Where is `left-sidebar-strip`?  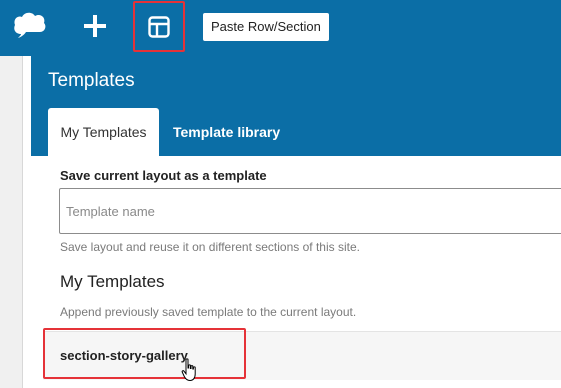 left-sidebar-strip is located at coordinates (11, 222).